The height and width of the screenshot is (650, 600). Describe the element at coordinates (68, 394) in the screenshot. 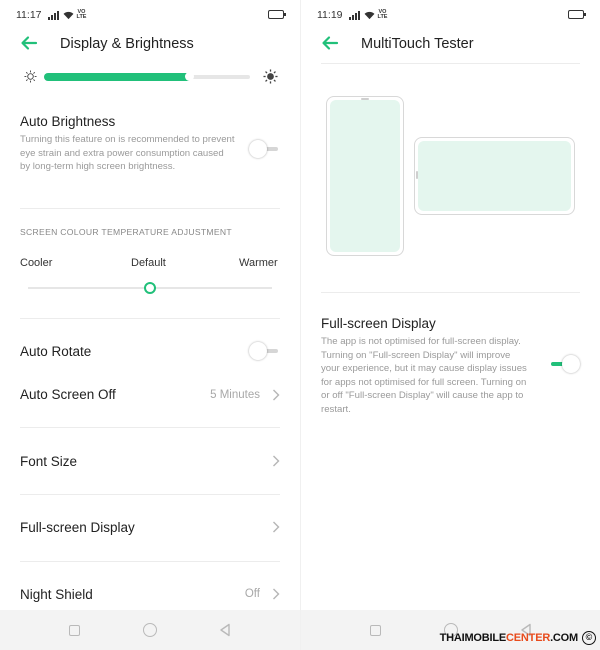

I see `auto-screen-off-label: Auto Screen Off` at that location.